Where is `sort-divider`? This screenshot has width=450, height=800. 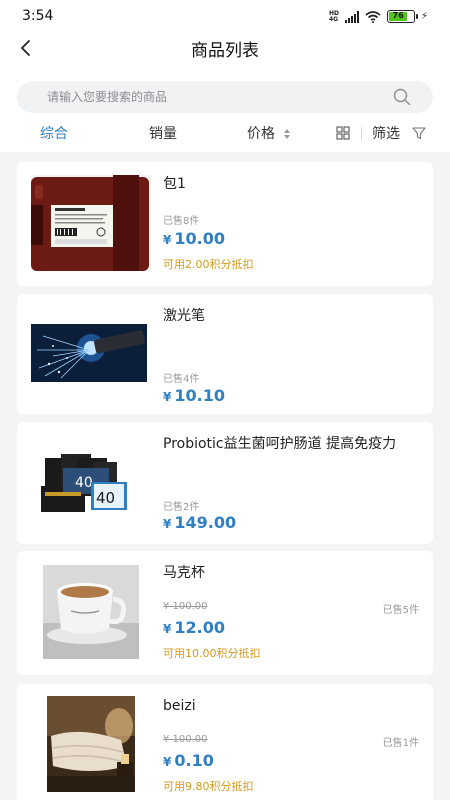
sort-divider is located at coordinates (361, 133).